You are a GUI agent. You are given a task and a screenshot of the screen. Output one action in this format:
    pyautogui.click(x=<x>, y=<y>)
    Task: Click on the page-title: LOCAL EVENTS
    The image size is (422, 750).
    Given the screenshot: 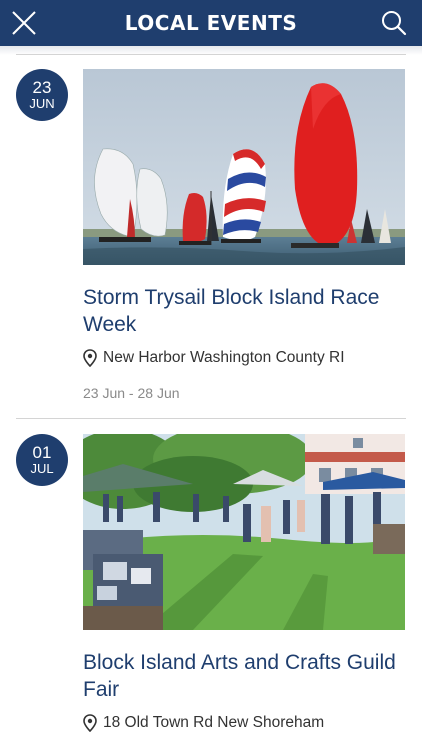 What is the action you would take?
    pyautogui.click(x=211, y=23)
    